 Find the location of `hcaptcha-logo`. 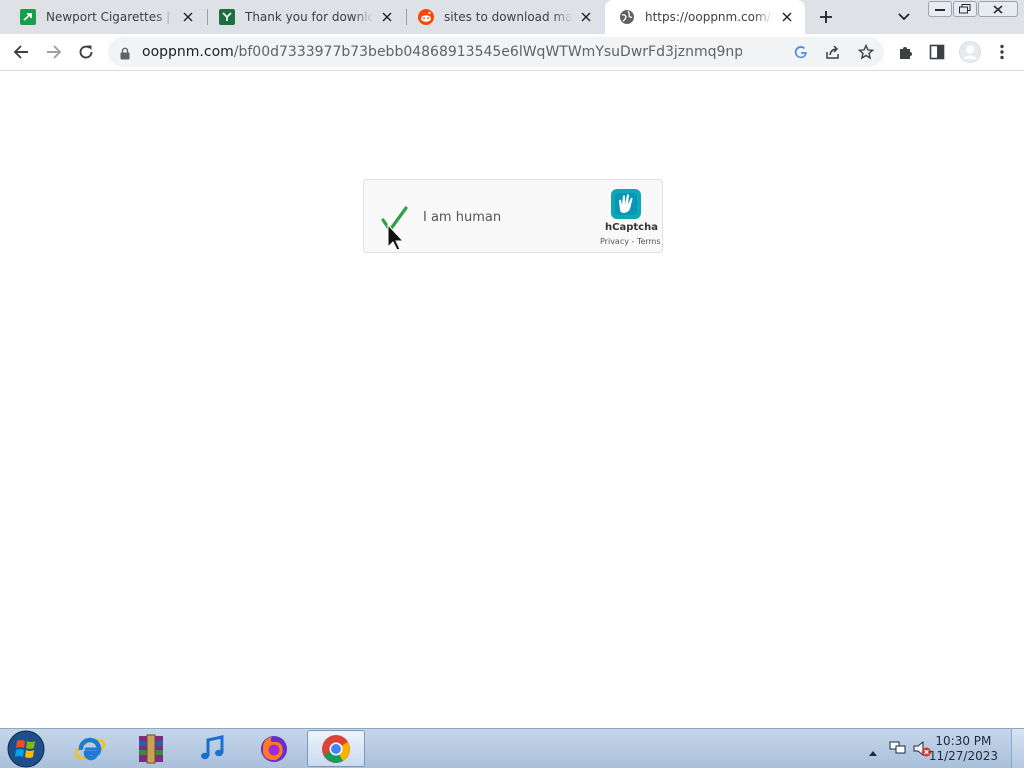

hcaptcha-logo is located at coordinates (626, 204).